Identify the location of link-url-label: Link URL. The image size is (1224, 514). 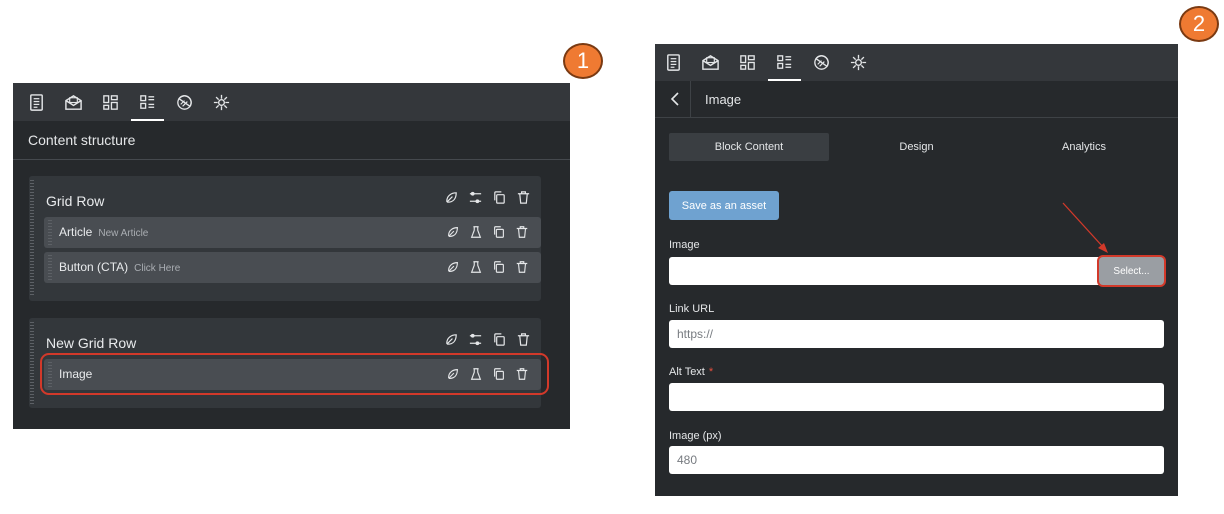
(692, 309).